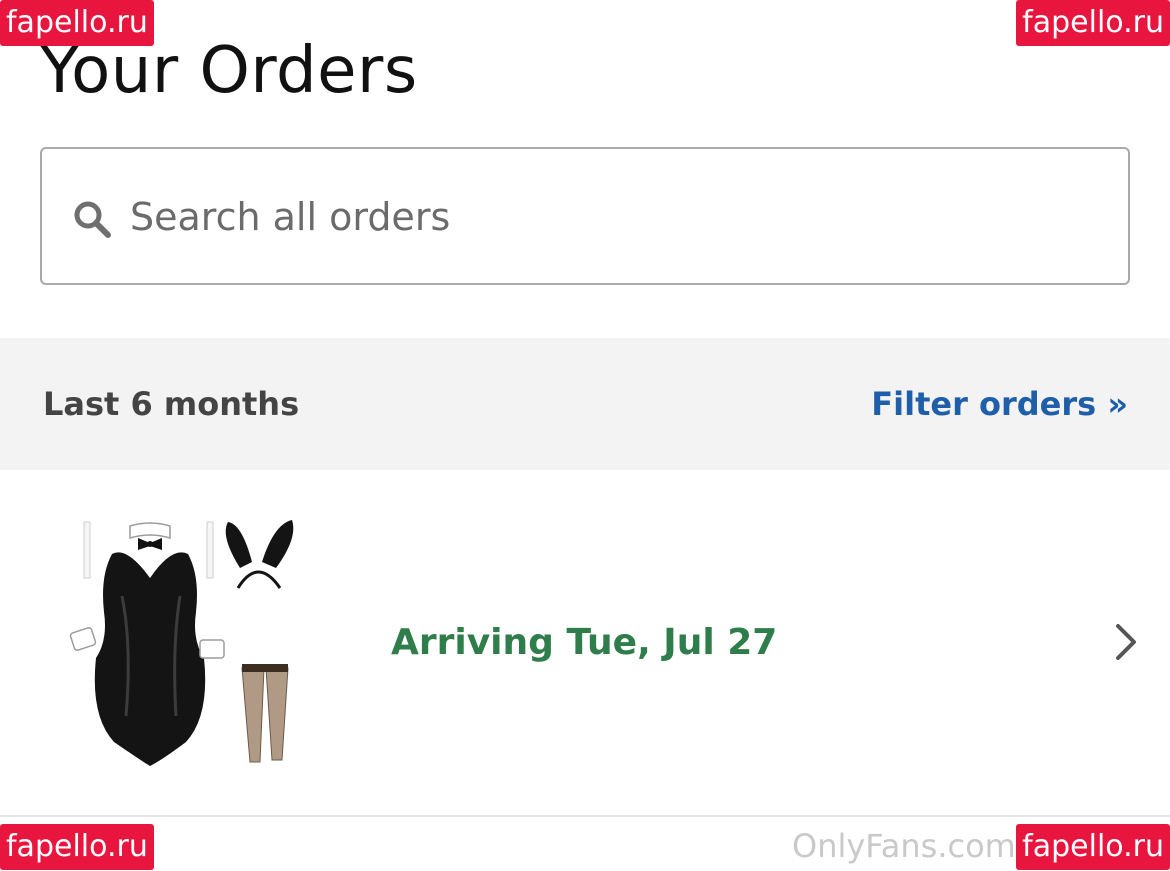 The width and height of the screenshot is (1170, 871). Describe the element at coordinates (181, 643) in the screenshot. I see `product-image` at that location.